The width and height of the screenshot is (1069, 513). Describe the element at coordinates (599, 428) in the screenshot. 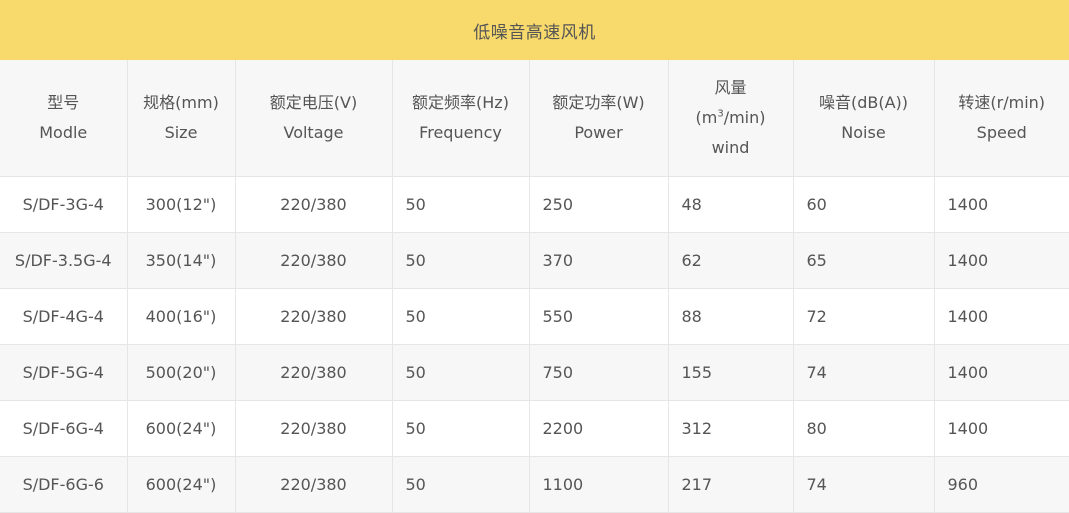

I see `cell-power: 2200` at that location.